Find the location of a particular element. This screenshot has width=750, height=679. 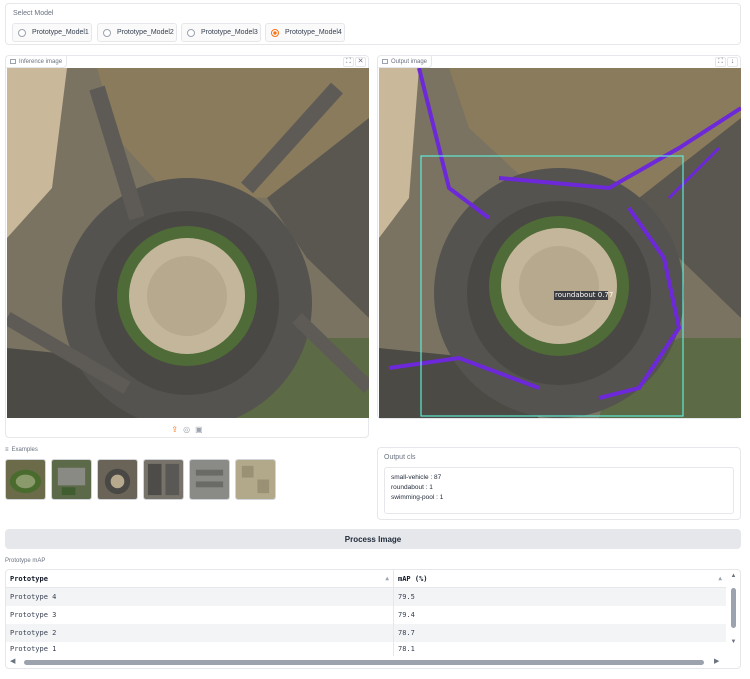

table-row: Prototype 4 79.5 is located at coordinates (366, 597).